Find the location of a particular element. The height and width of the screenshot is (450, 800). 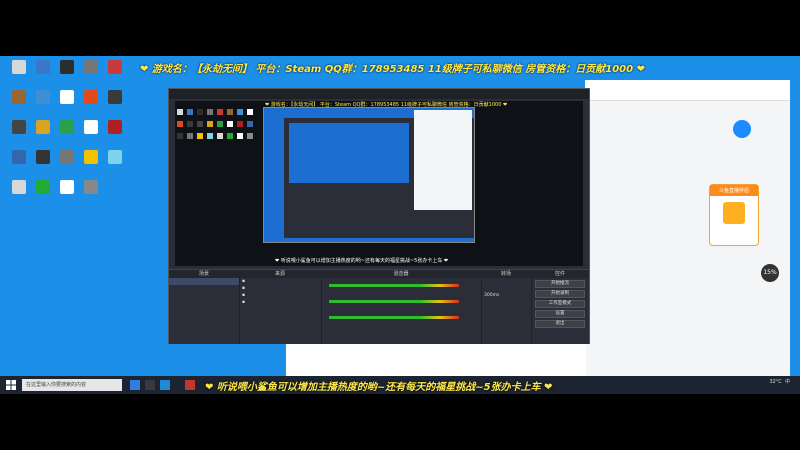

system-tray: 32°C 中 is located at coordinates (779, 382).